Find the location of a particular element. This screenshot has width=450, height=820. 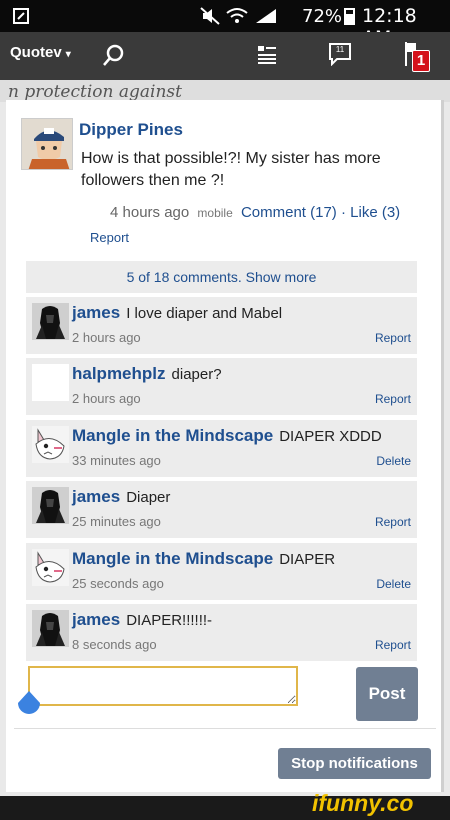

comment-text: I love diaper and Mabel is located at coordinates (204, 313).